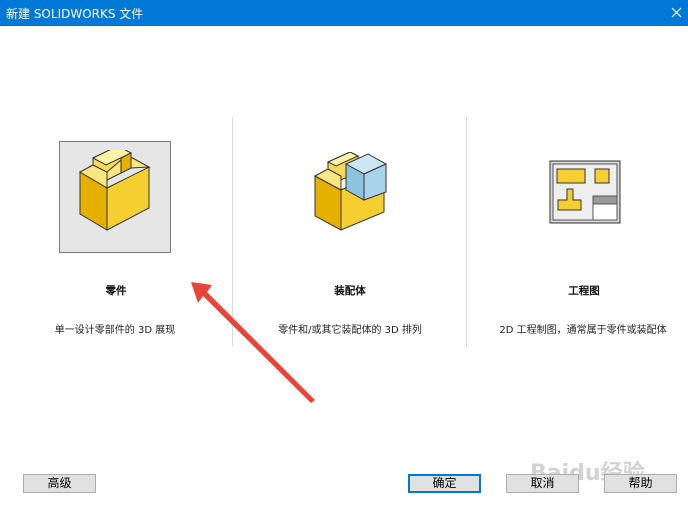  Describe the element at coordinates (59, 483) in the screenshot. I see `advanced-button: 高级` at that location.